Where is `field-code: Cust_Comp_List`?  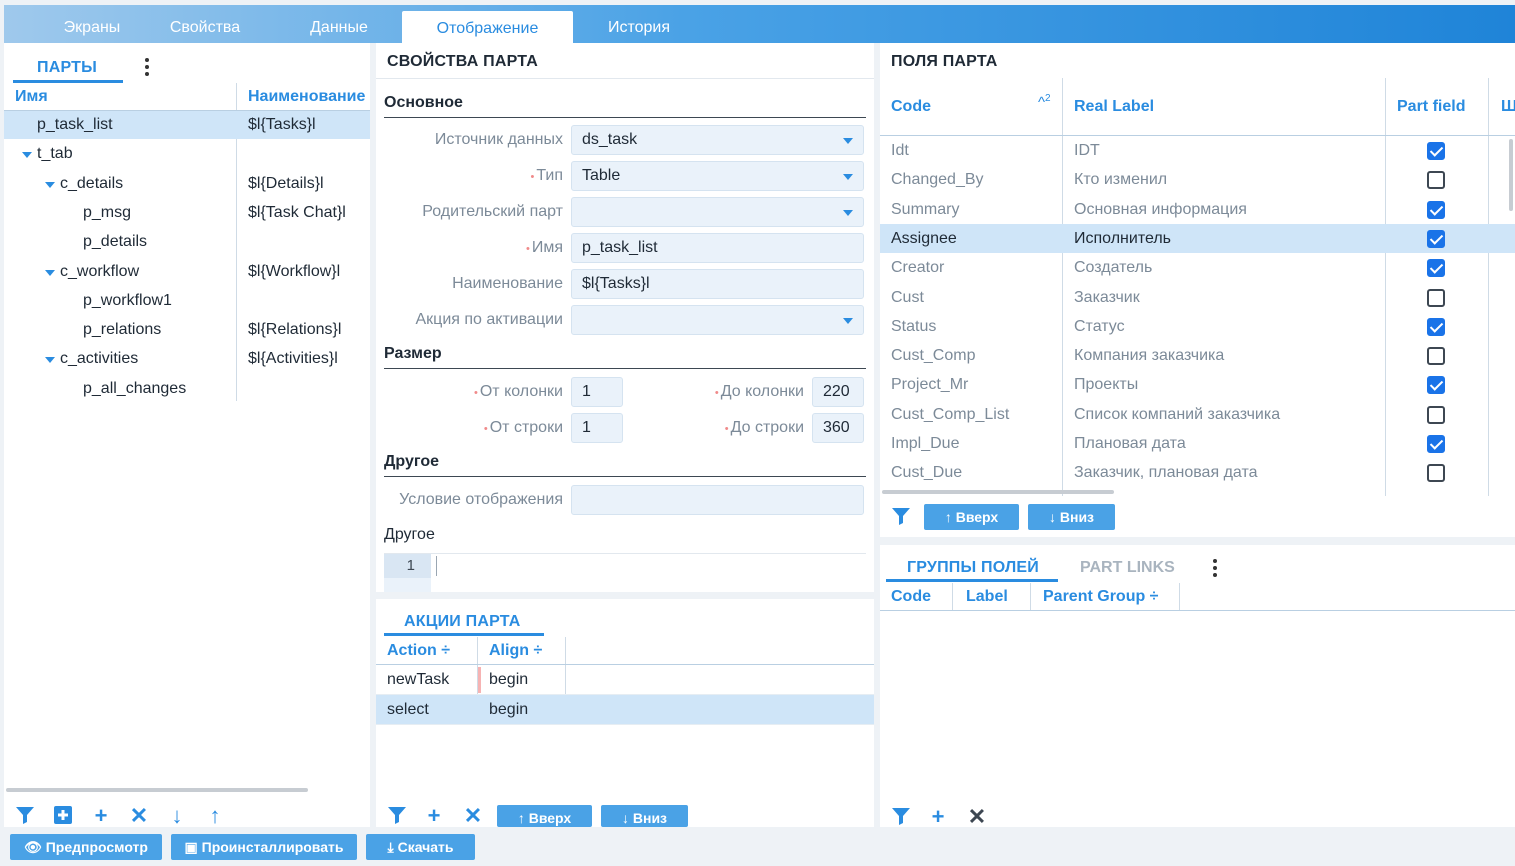
field-code: Cust_Comp_List is located at coordinates (950, 415).